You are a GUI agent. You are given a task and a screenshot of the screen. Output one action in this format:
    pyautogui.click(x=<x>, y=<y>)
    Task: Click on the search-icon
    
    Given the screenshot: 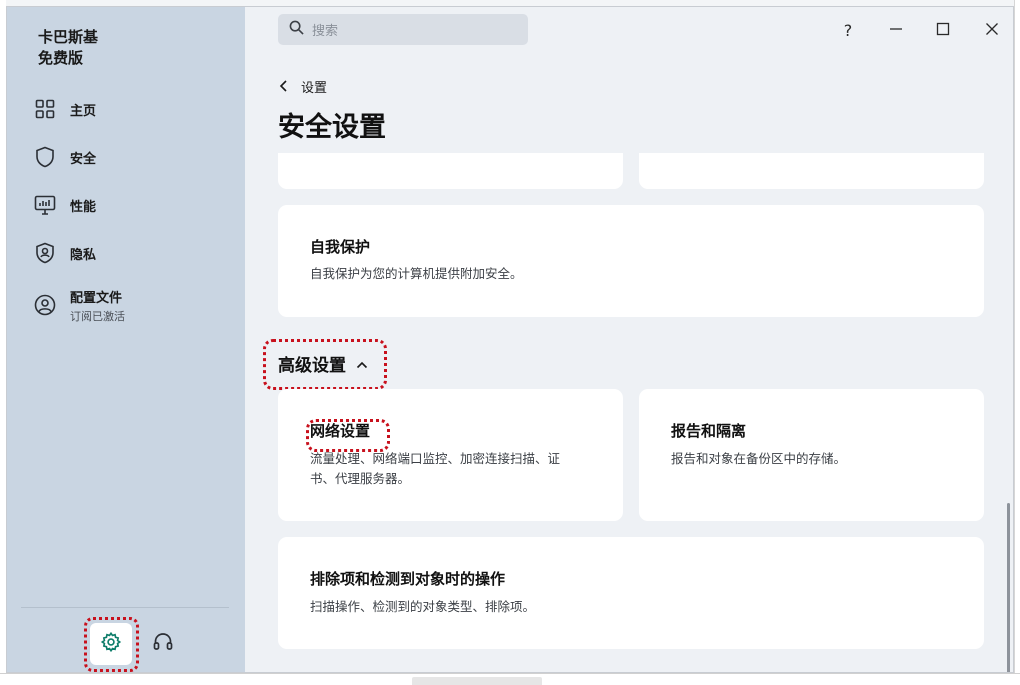 What is the action you would take?
    pyautogui.click(x=296, y=29)
    